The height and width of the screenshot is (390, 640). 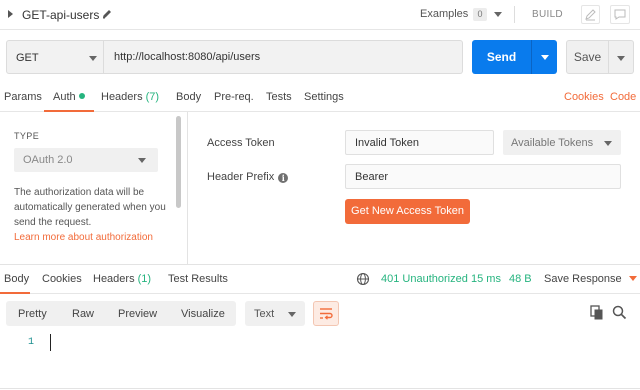 I want to click on tab-test-results: Test Results, so click(x=198, y=279).